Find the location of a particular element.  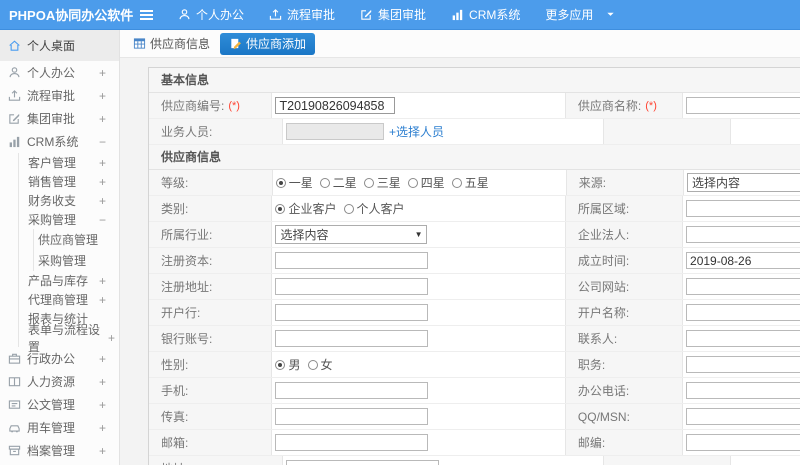

edit-icon is located at coordinates (366, 14).